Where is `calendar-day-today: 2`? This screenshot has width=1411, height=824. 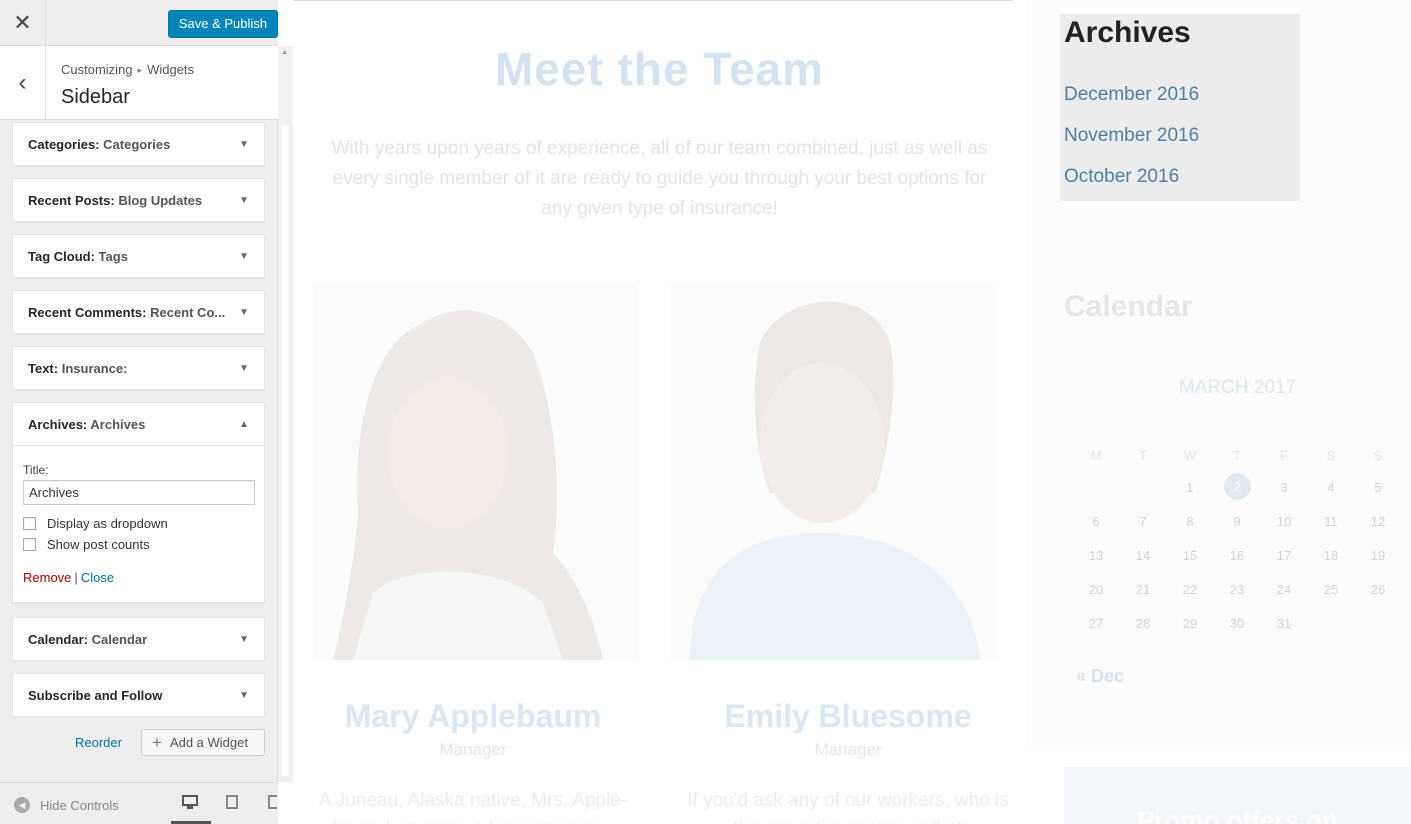
calendar-day-today: 2 is located at coordinates (1237, 486).